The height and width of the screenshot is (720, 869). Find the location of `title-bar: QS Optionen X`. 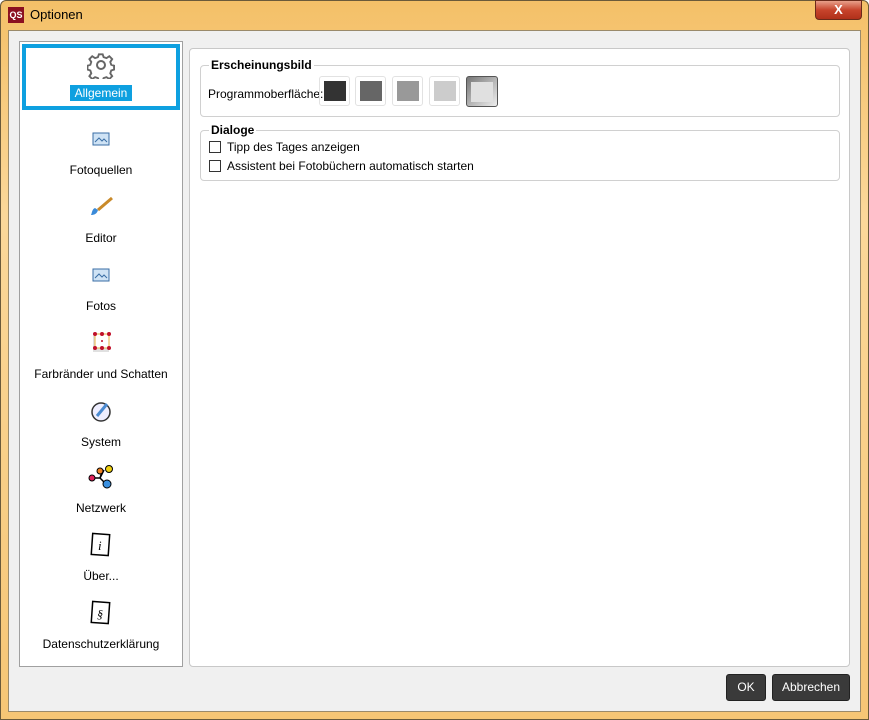

title-bar: QS Optionen X is located at coordinates (434, 15).